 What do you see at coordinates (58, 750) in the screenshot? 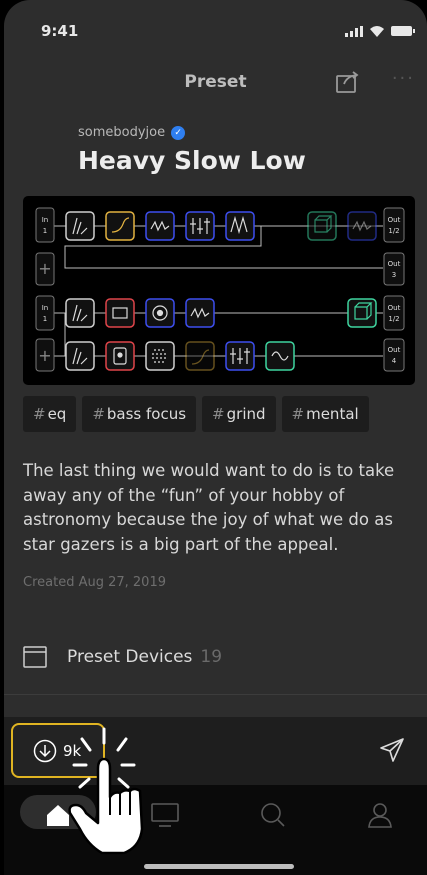
I see `download-button: 9k` at bounding box center [58, 750].